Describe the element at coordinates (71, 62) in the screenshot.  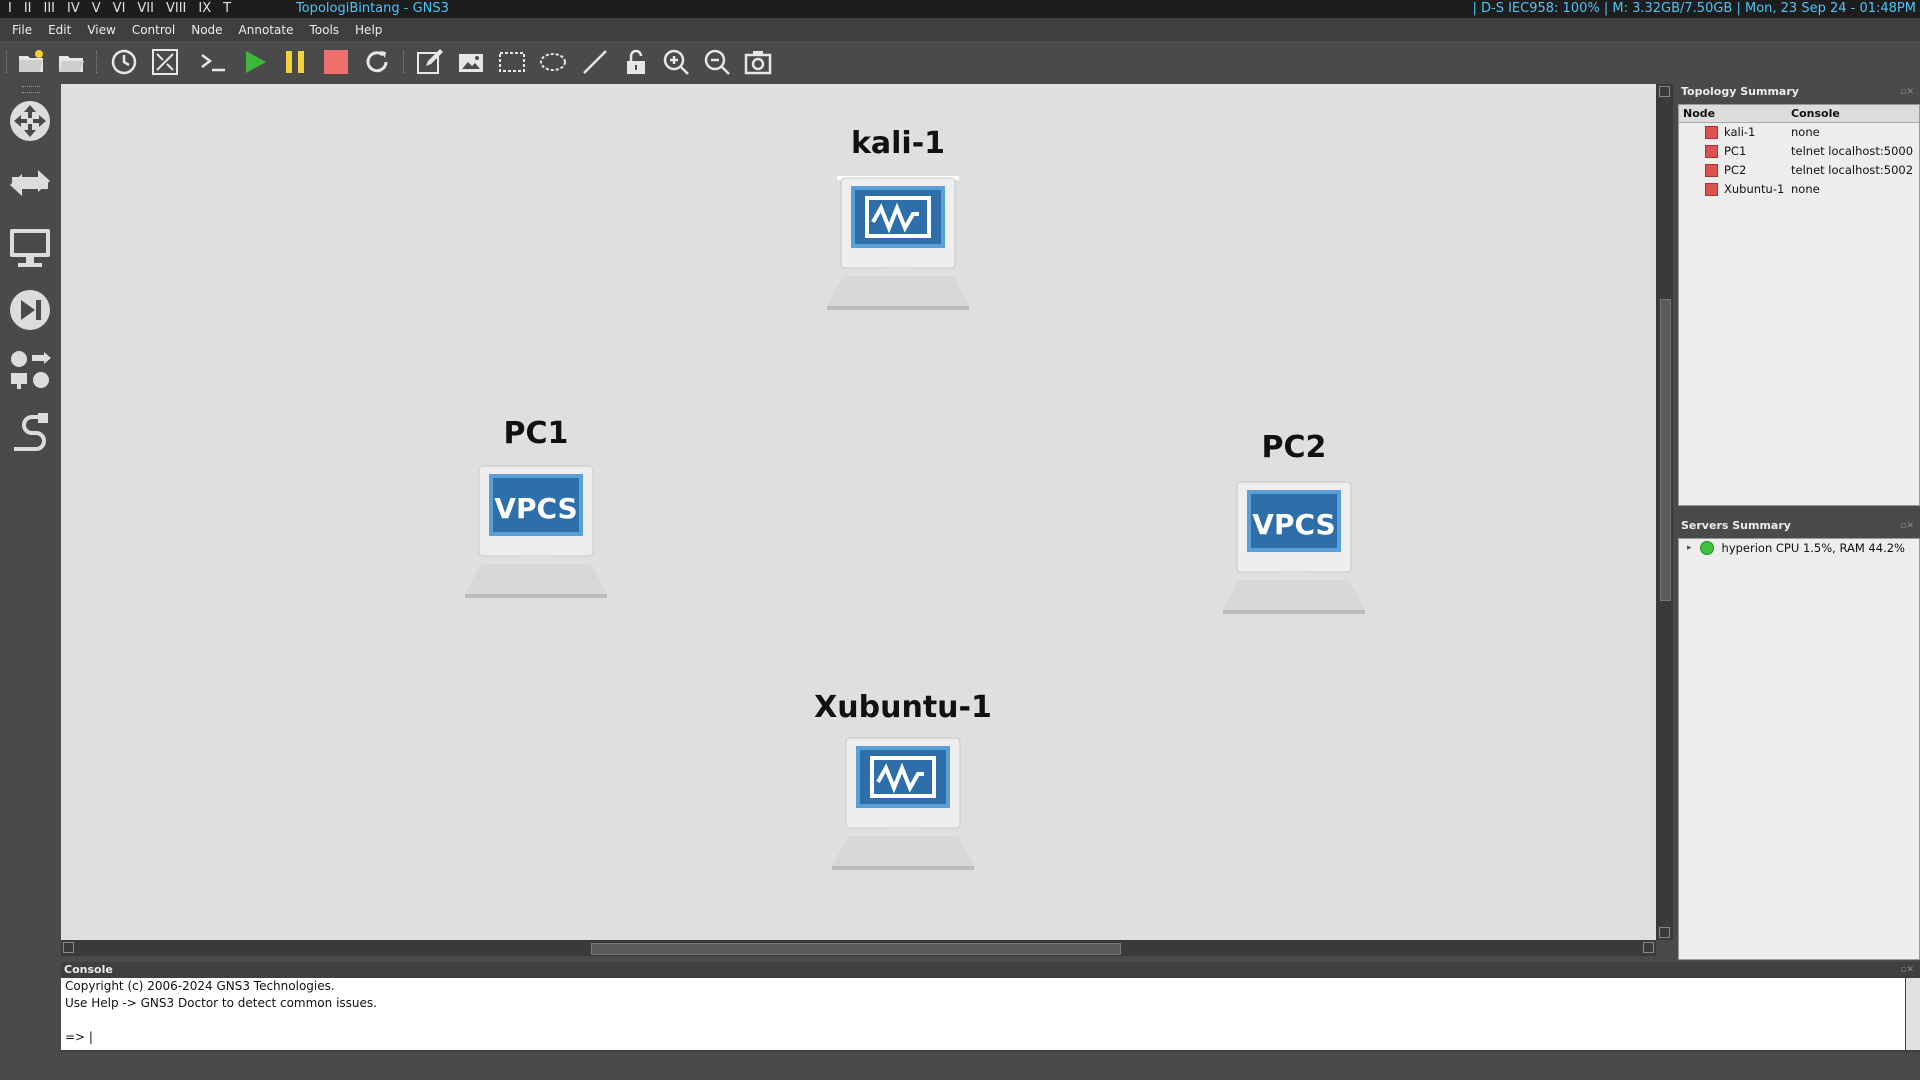
I see `open-project-icon` at that location.